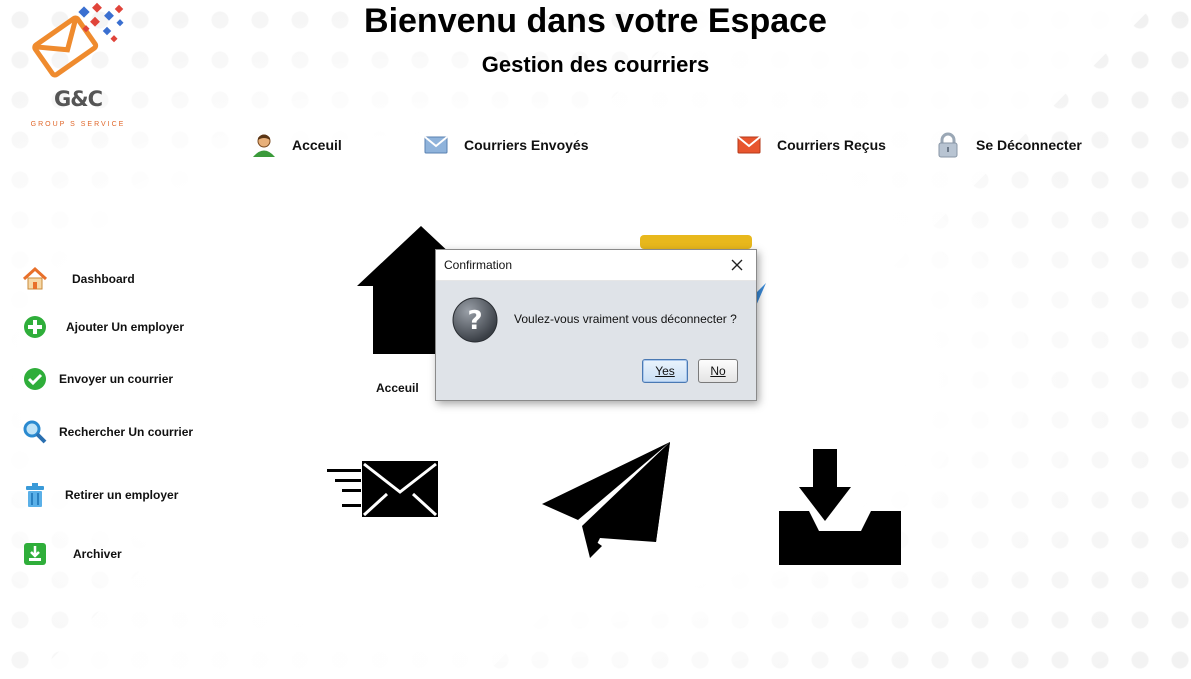 The height and width of the screenshot is (679, 1191). What do you see at coordinates (948, 145) in the screenshot?
I see `lock-icon` at bounding box center [948, 145].